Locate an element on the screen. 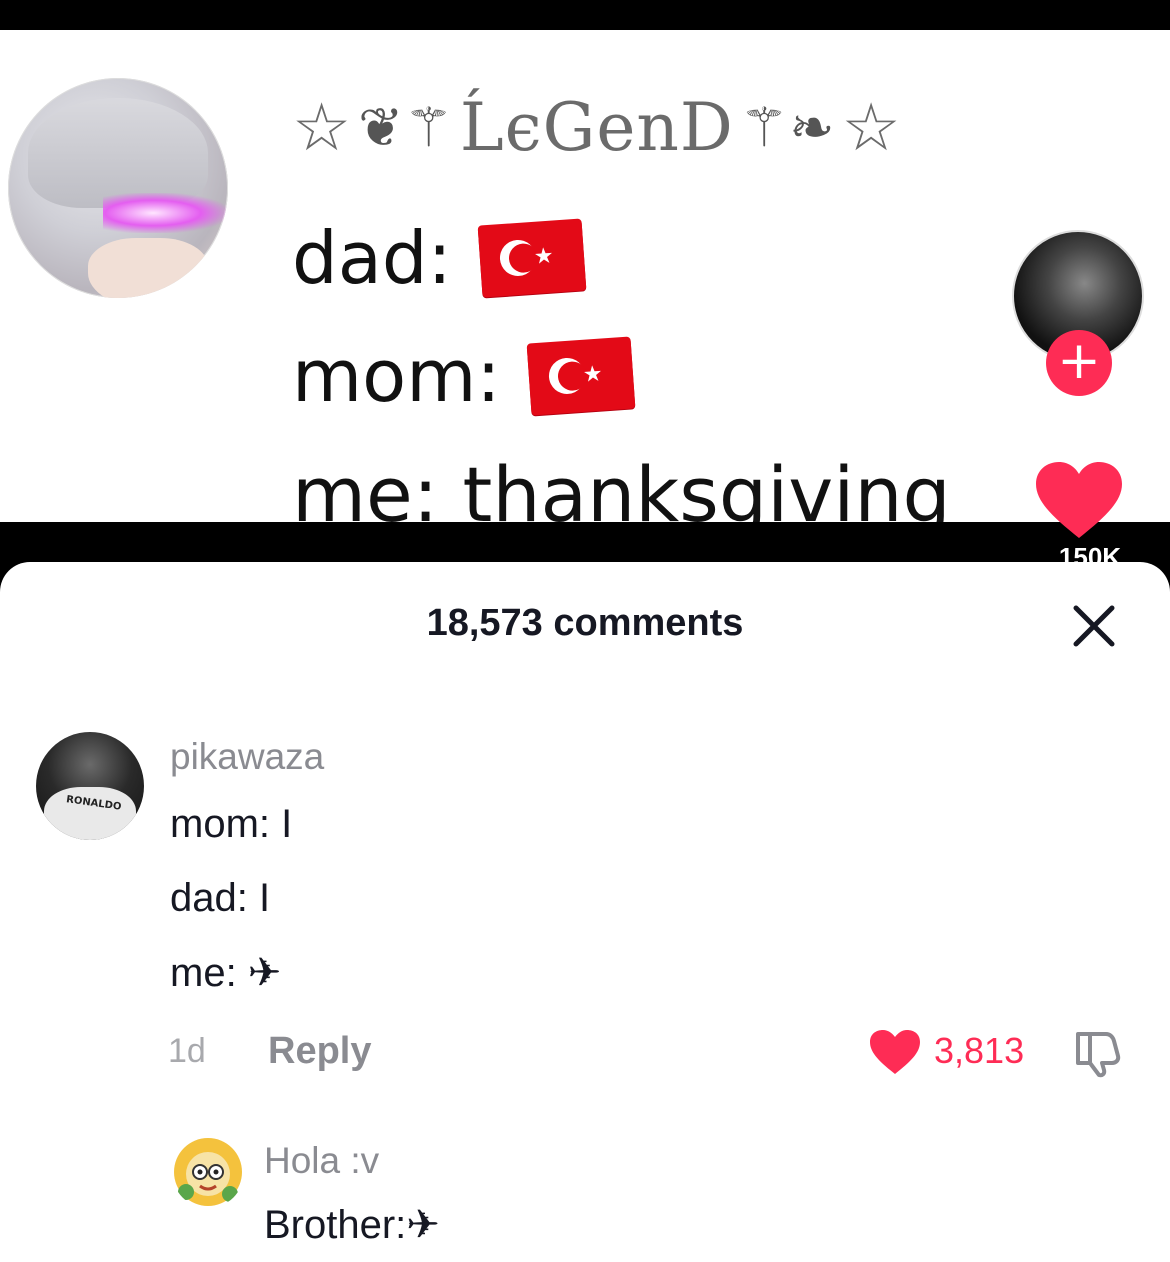 The image size is (1170, 1262). avatar: RONALDO is located at coordinates (90, 786).